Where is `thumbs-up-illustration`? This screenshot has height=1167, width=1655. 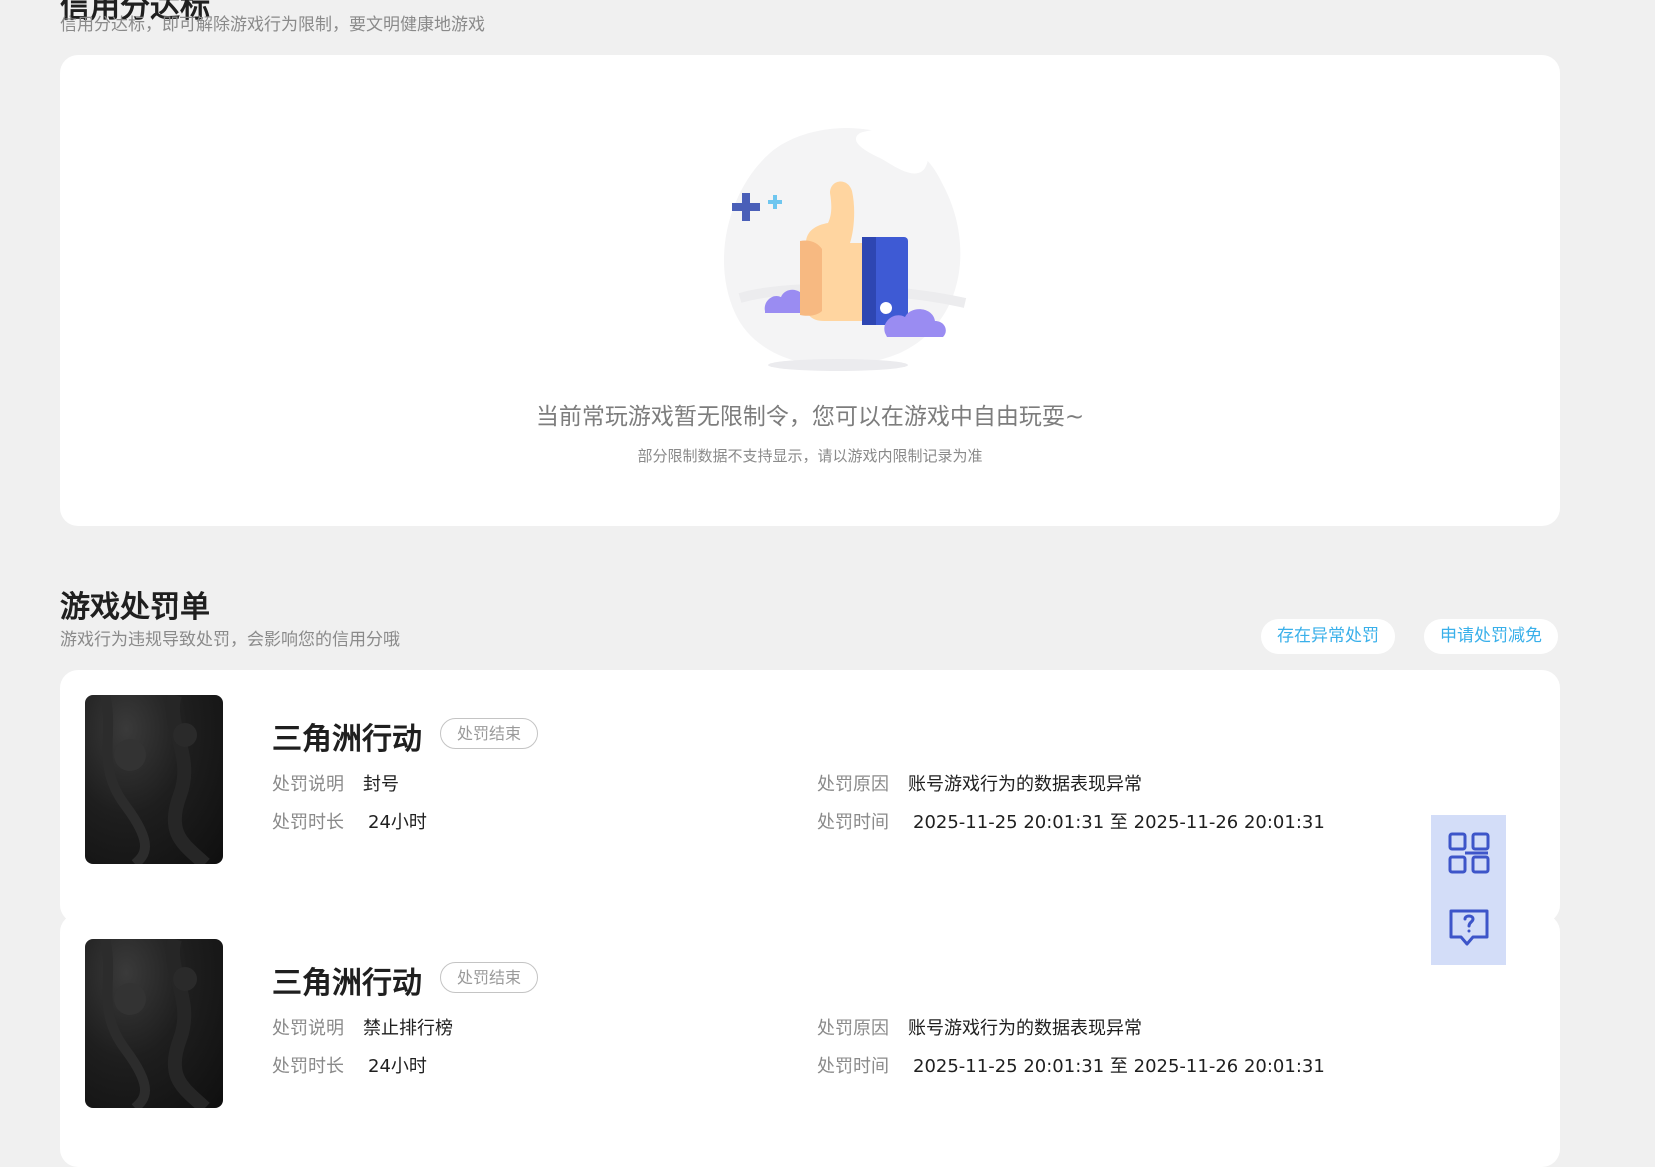
thumbs-up-illustration is located at coordinates (845, 249).